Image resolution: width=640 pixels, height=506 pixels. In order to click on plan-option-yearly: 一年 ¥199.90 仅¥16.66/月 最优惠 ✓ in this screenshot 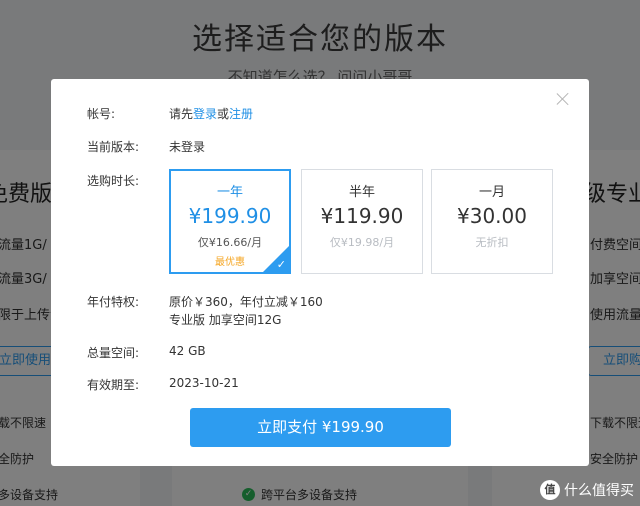, I will do `click(230, 221)`.